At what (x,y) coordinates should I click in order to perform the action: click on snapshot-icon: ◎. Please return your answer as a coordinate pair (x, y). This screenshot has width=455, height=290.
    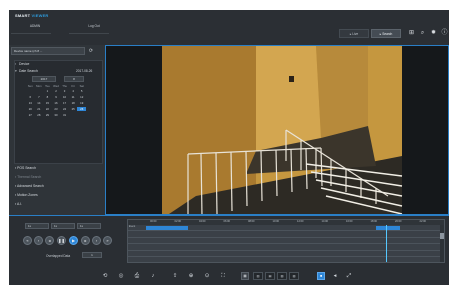
    Looking at the image, I should click on (121, 276).